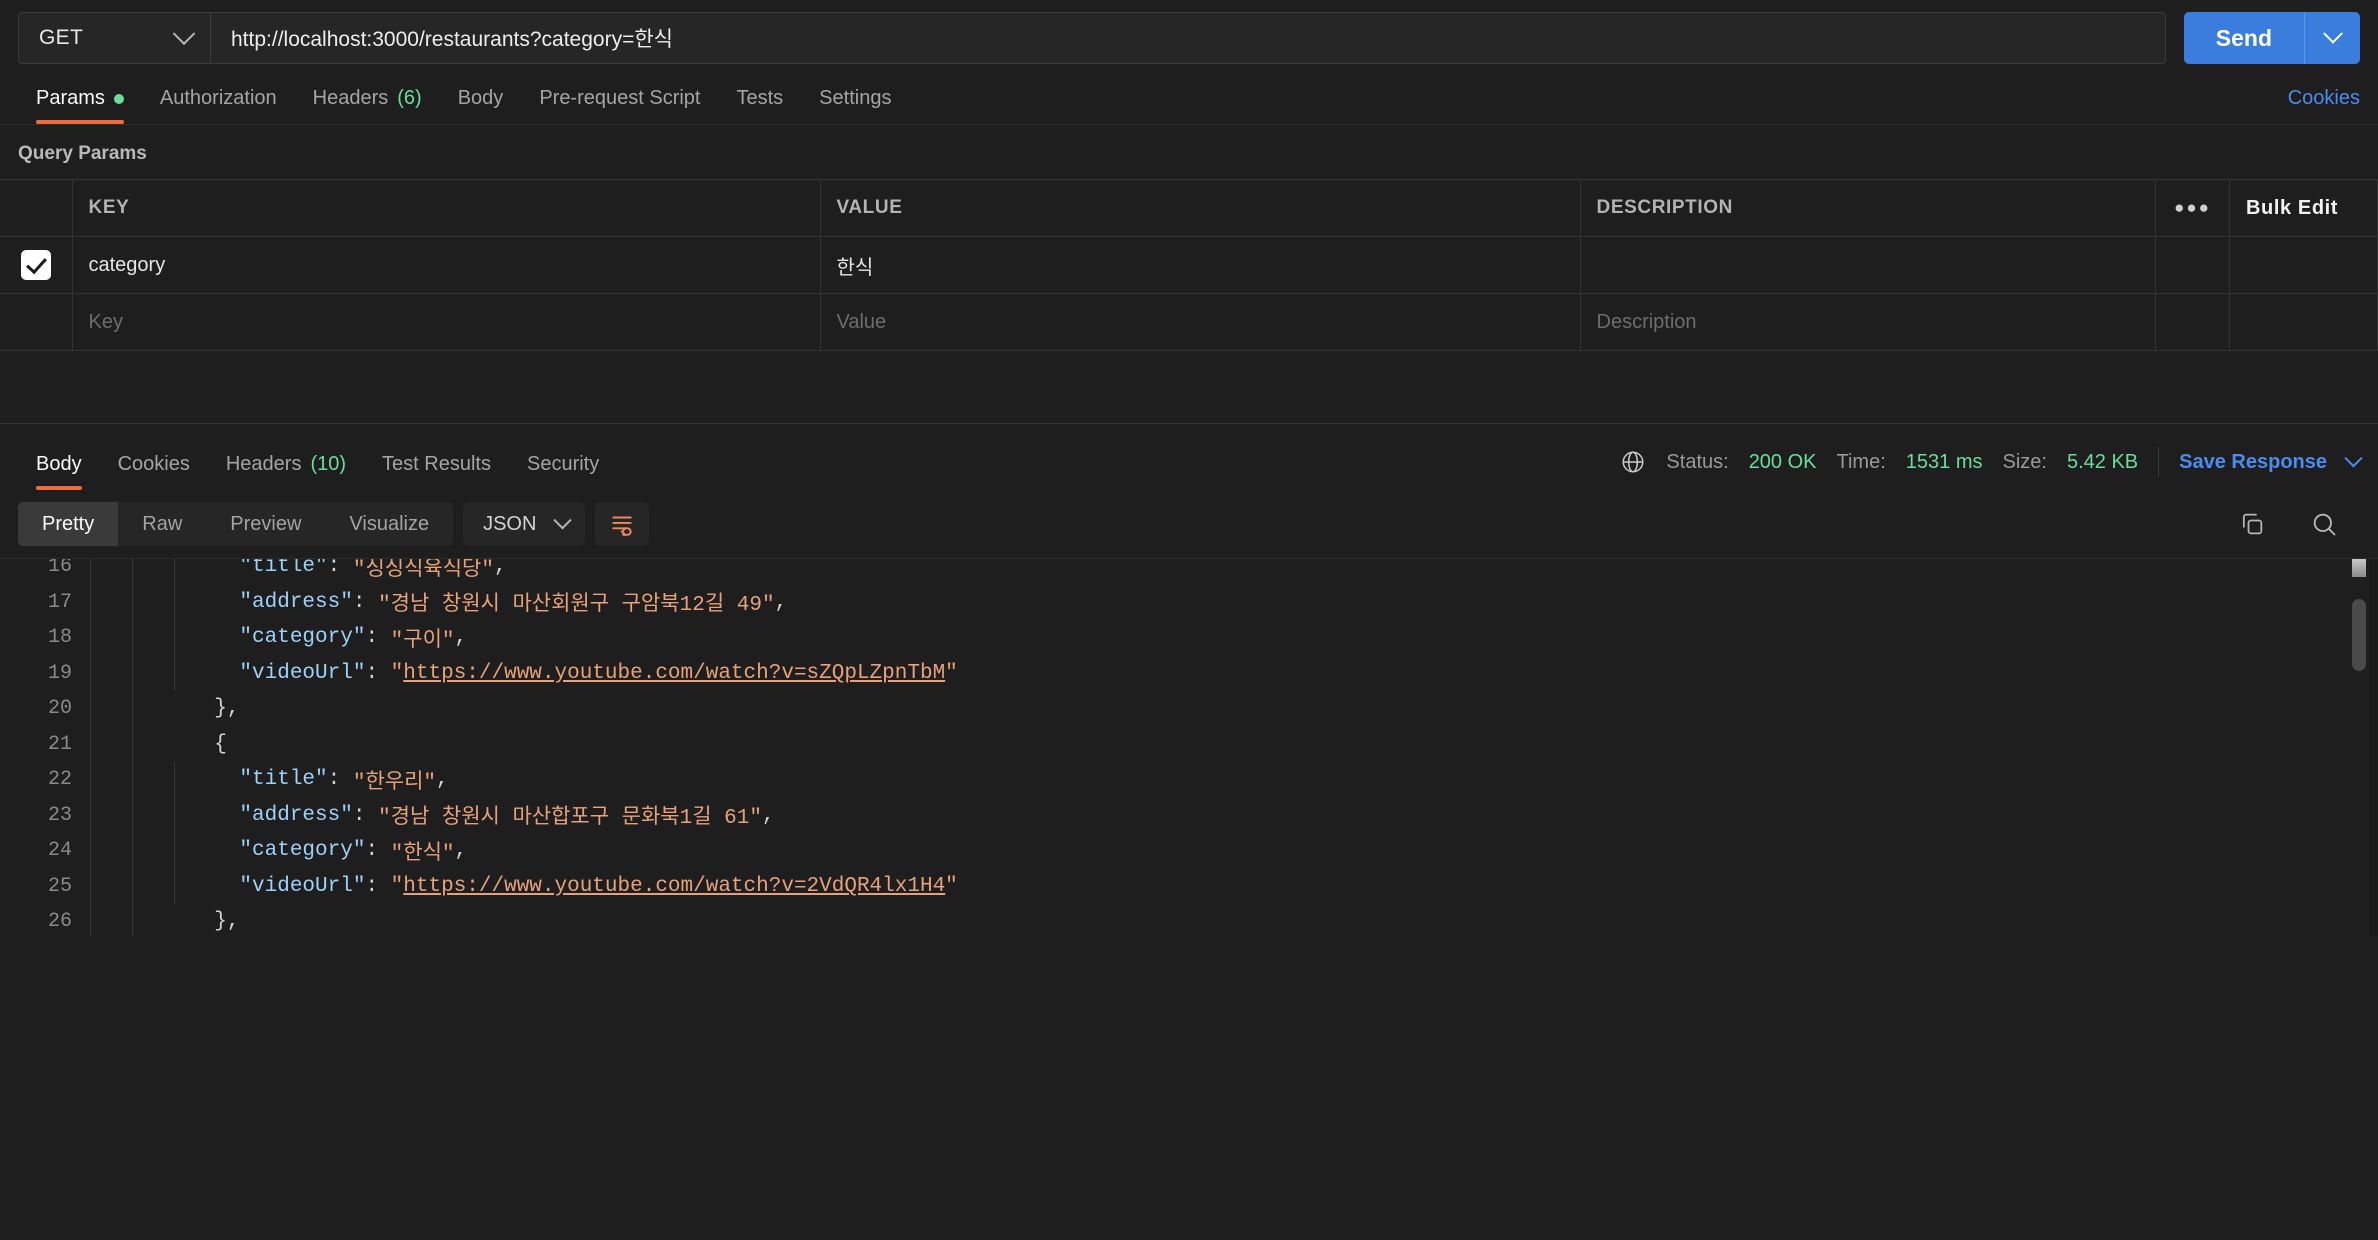  Describe the element at coordinates (855, 105) in the screenshot. I see `request-tab-settings: Settings` at that location.